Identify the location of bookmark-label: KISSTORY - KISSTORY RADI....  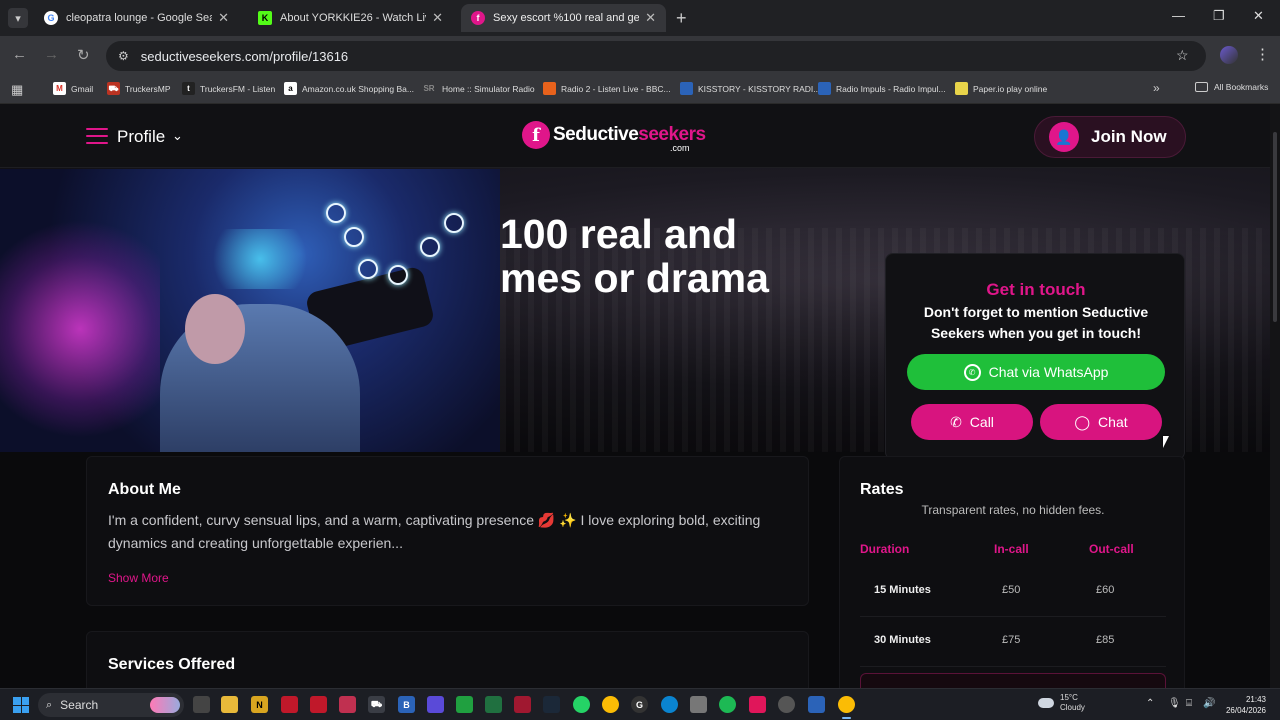
(759, 88).